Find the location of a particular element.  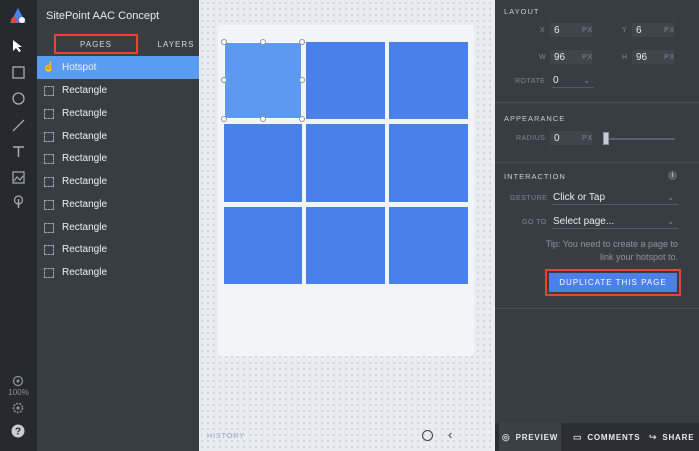

w-value: 96 is located at coordinates (560, 57).